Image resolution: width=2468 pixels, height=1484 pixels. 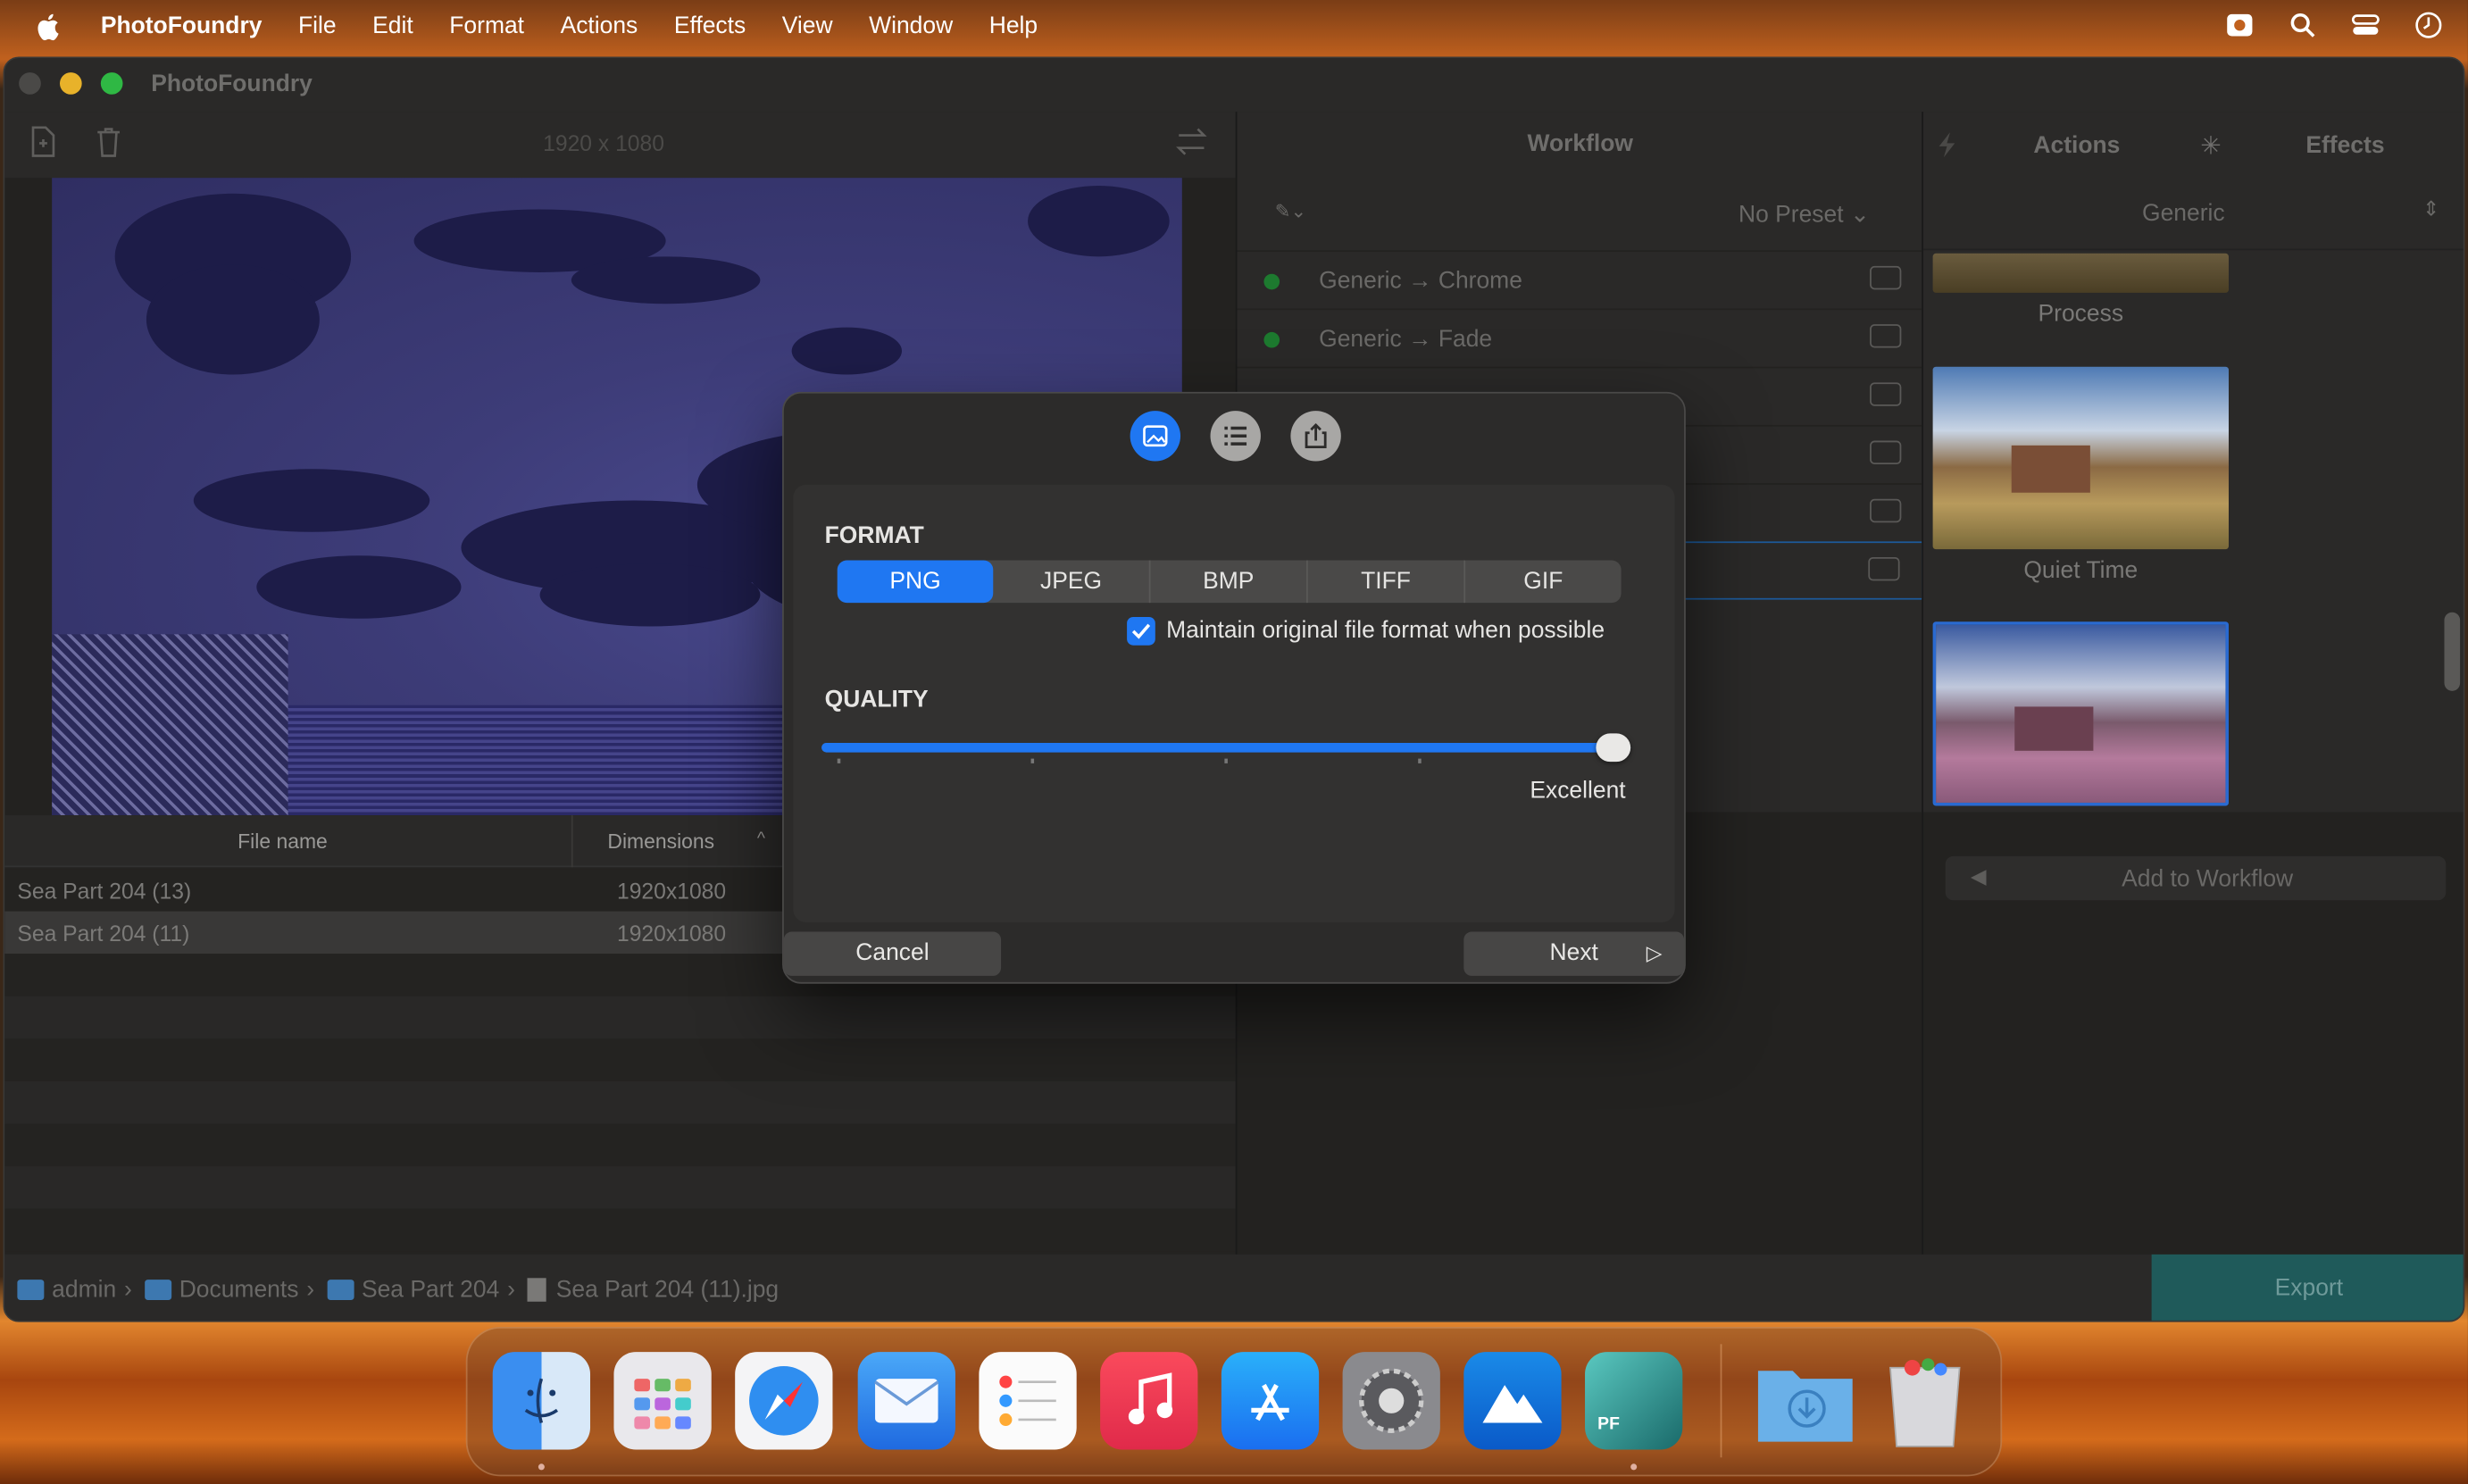 I want to click on close-window-button, so click(x=30, y=83).